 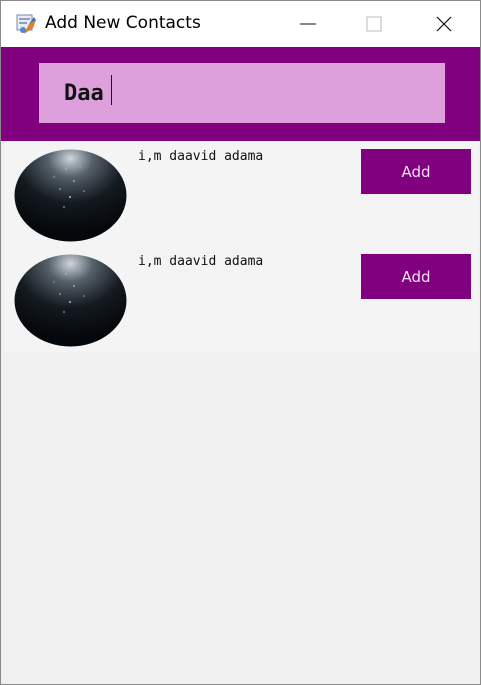 I want to click on maximize-button, so click(x=374, y=24).